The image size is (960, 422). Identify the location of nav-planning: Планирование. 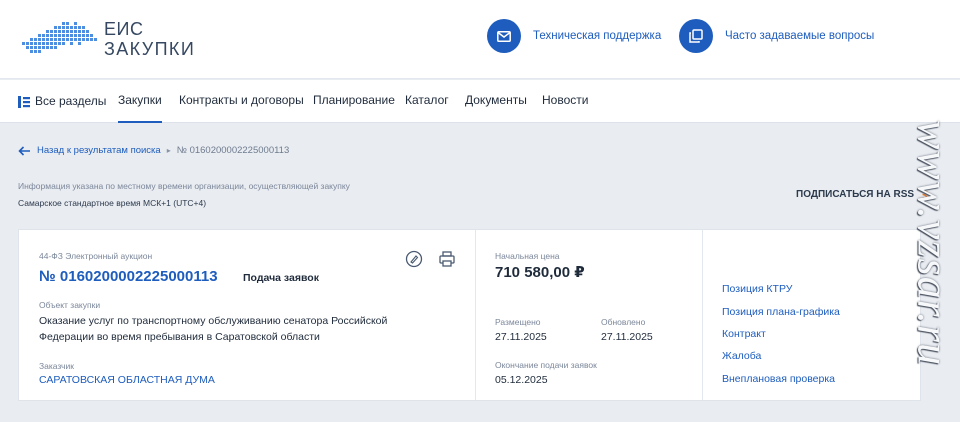
(354, 101).